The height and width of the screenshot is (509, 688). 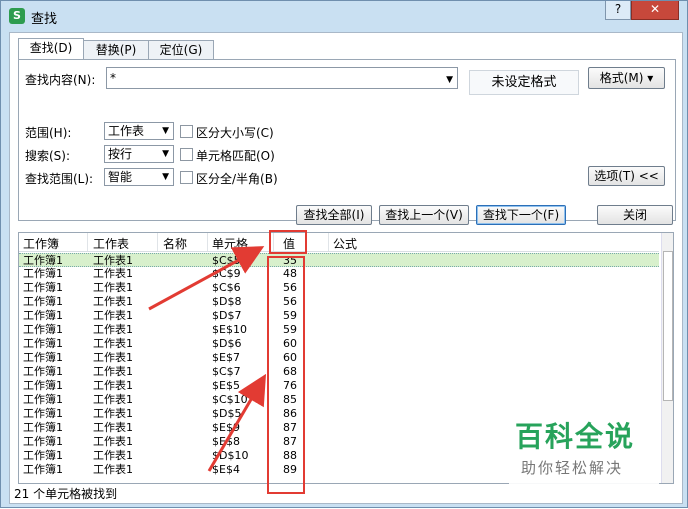 What do you see at coordinates (120, 154) in the screenshot?
I see `search-order-value: 按行` at bounding box center [120, 154].